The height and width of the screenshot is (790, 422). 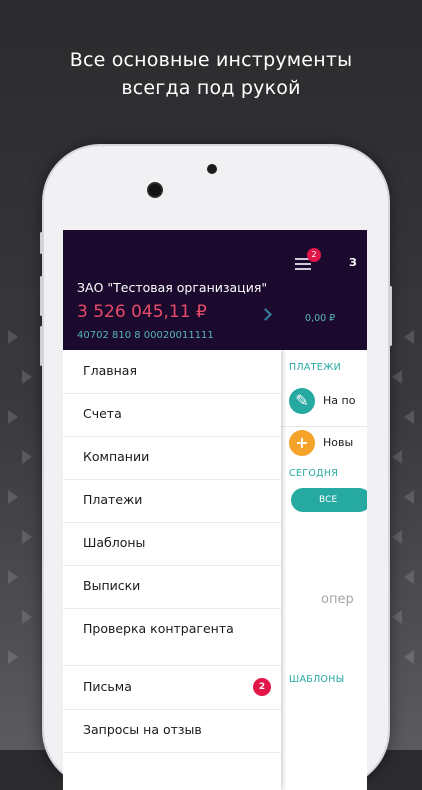 What do you see at coordinates (142, 729) in the screenshot?
I see `menu-item-label: Запросы на отзыв` at bounding box center [142, 729].